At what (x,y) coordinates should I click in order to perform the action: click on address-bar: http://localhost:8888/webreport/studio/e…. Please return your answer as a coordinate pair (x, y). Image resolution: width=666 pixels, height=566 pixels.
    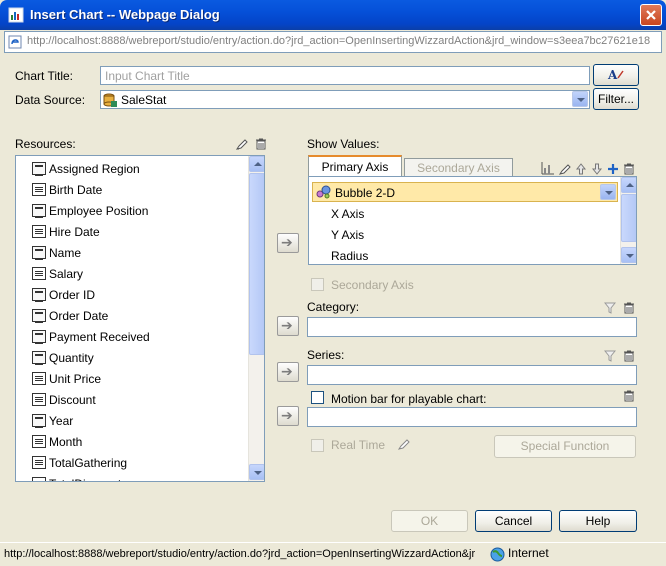
    Looking at the image, I should click on (333, 42).